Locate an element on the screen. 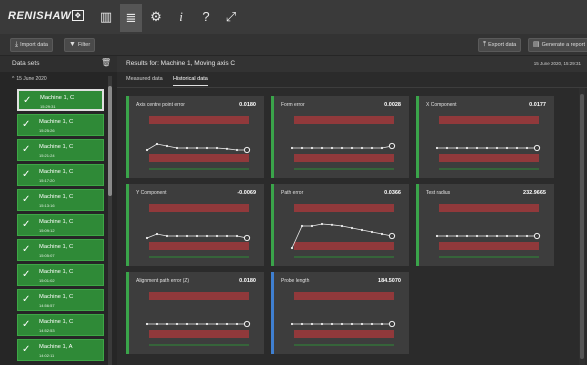 Image resolution: width=587 pixels, height=365 pixels. sidebar-scroll-thumb is located at coordinates (110, 141).